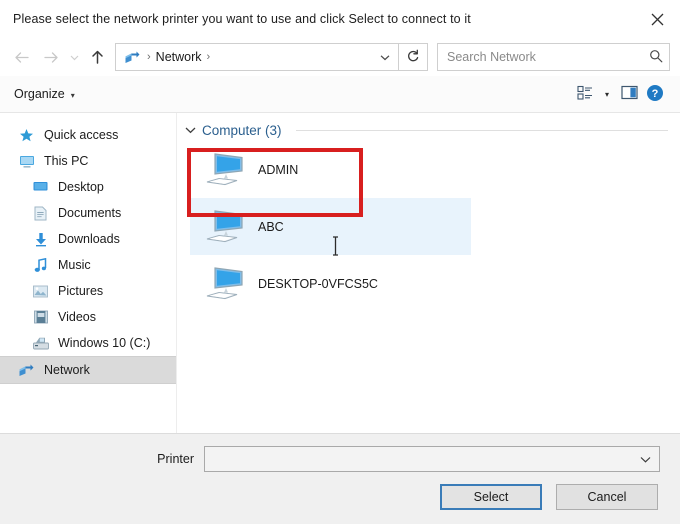  I want to click on arrow-left-icon, so click(21, 57).